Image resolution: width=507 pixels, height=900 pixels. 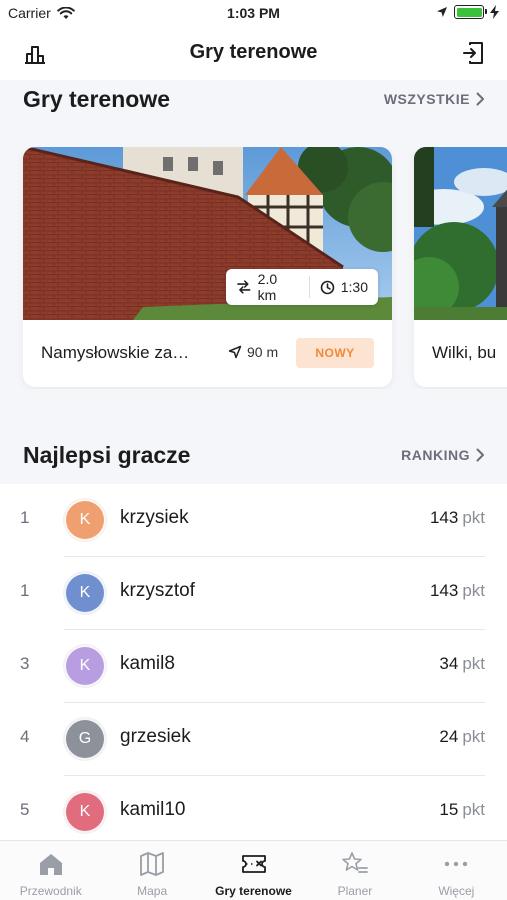 I want to click on leaderboard-row: 3 K kamil8 34 pkt, so click(x=253, y=666).